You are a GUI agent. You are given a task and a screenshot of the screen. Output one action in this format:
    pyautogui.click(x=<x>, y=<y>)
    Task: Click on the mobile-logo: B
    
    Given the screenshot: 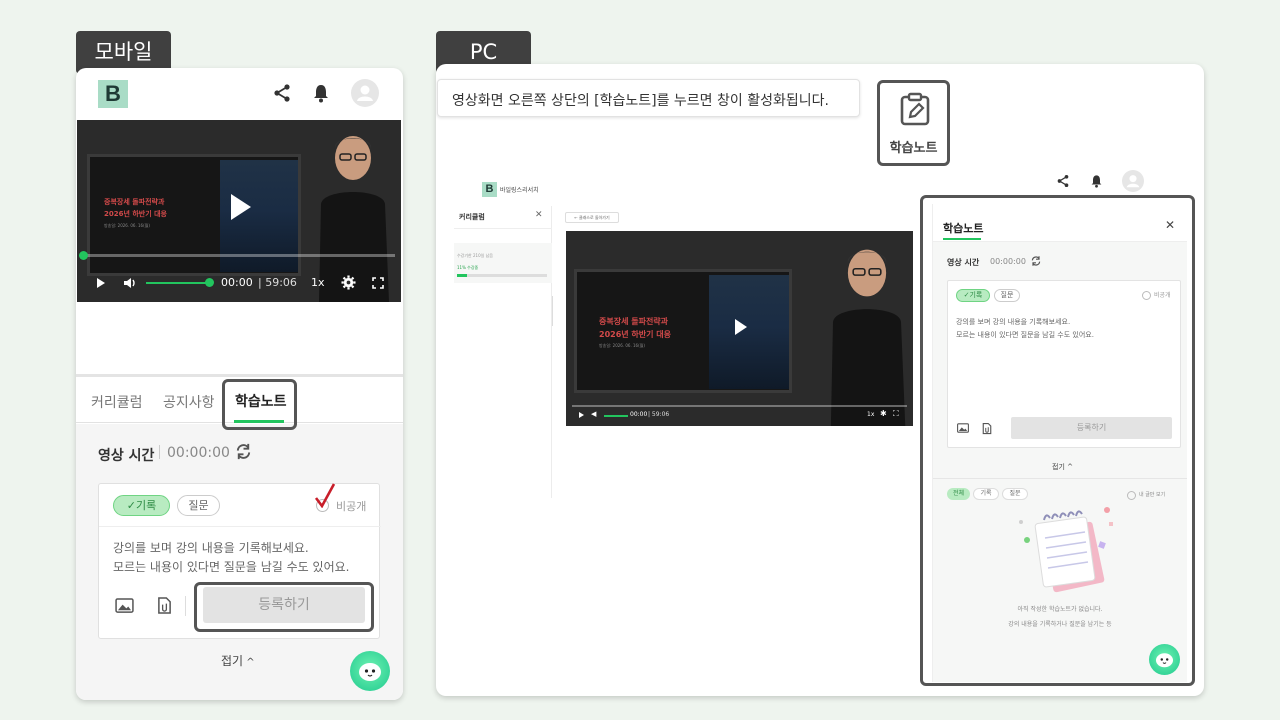 What is the action you would take?
    pyautogui.click(x=113, y=94)
    